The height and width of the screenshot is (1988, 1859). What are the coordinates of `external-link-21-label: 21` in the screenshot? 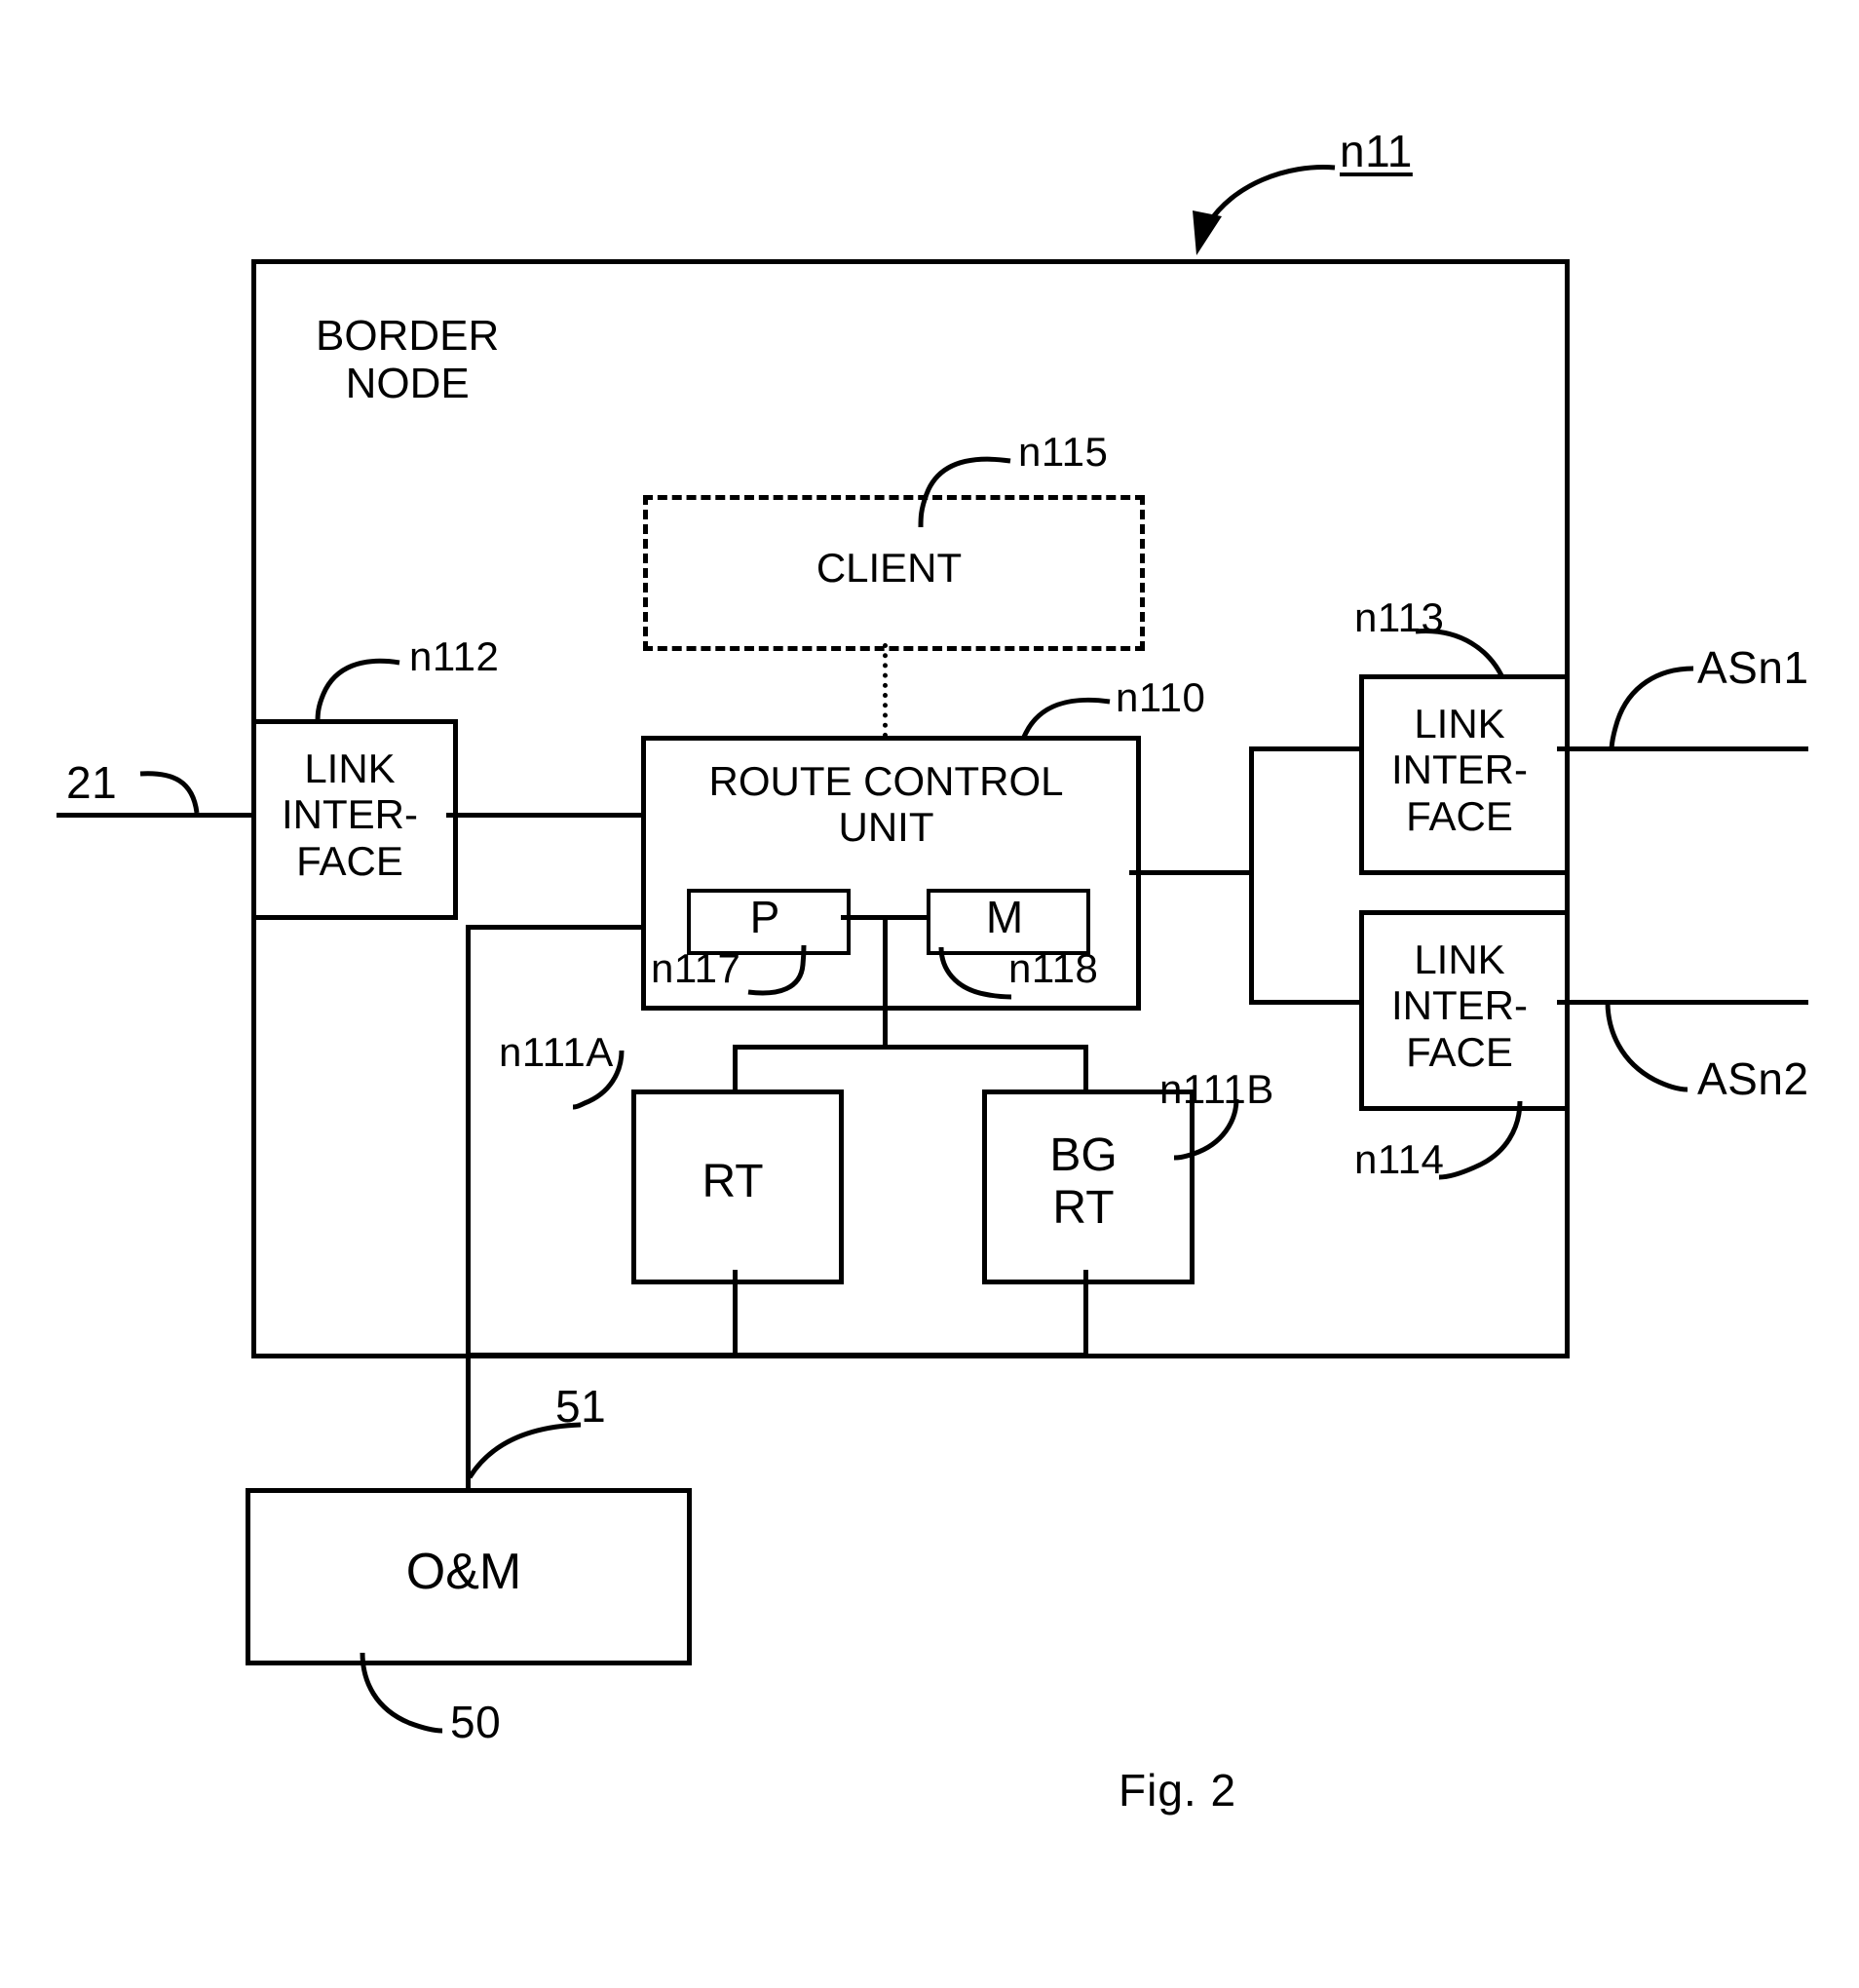 It's located at (92, 783).